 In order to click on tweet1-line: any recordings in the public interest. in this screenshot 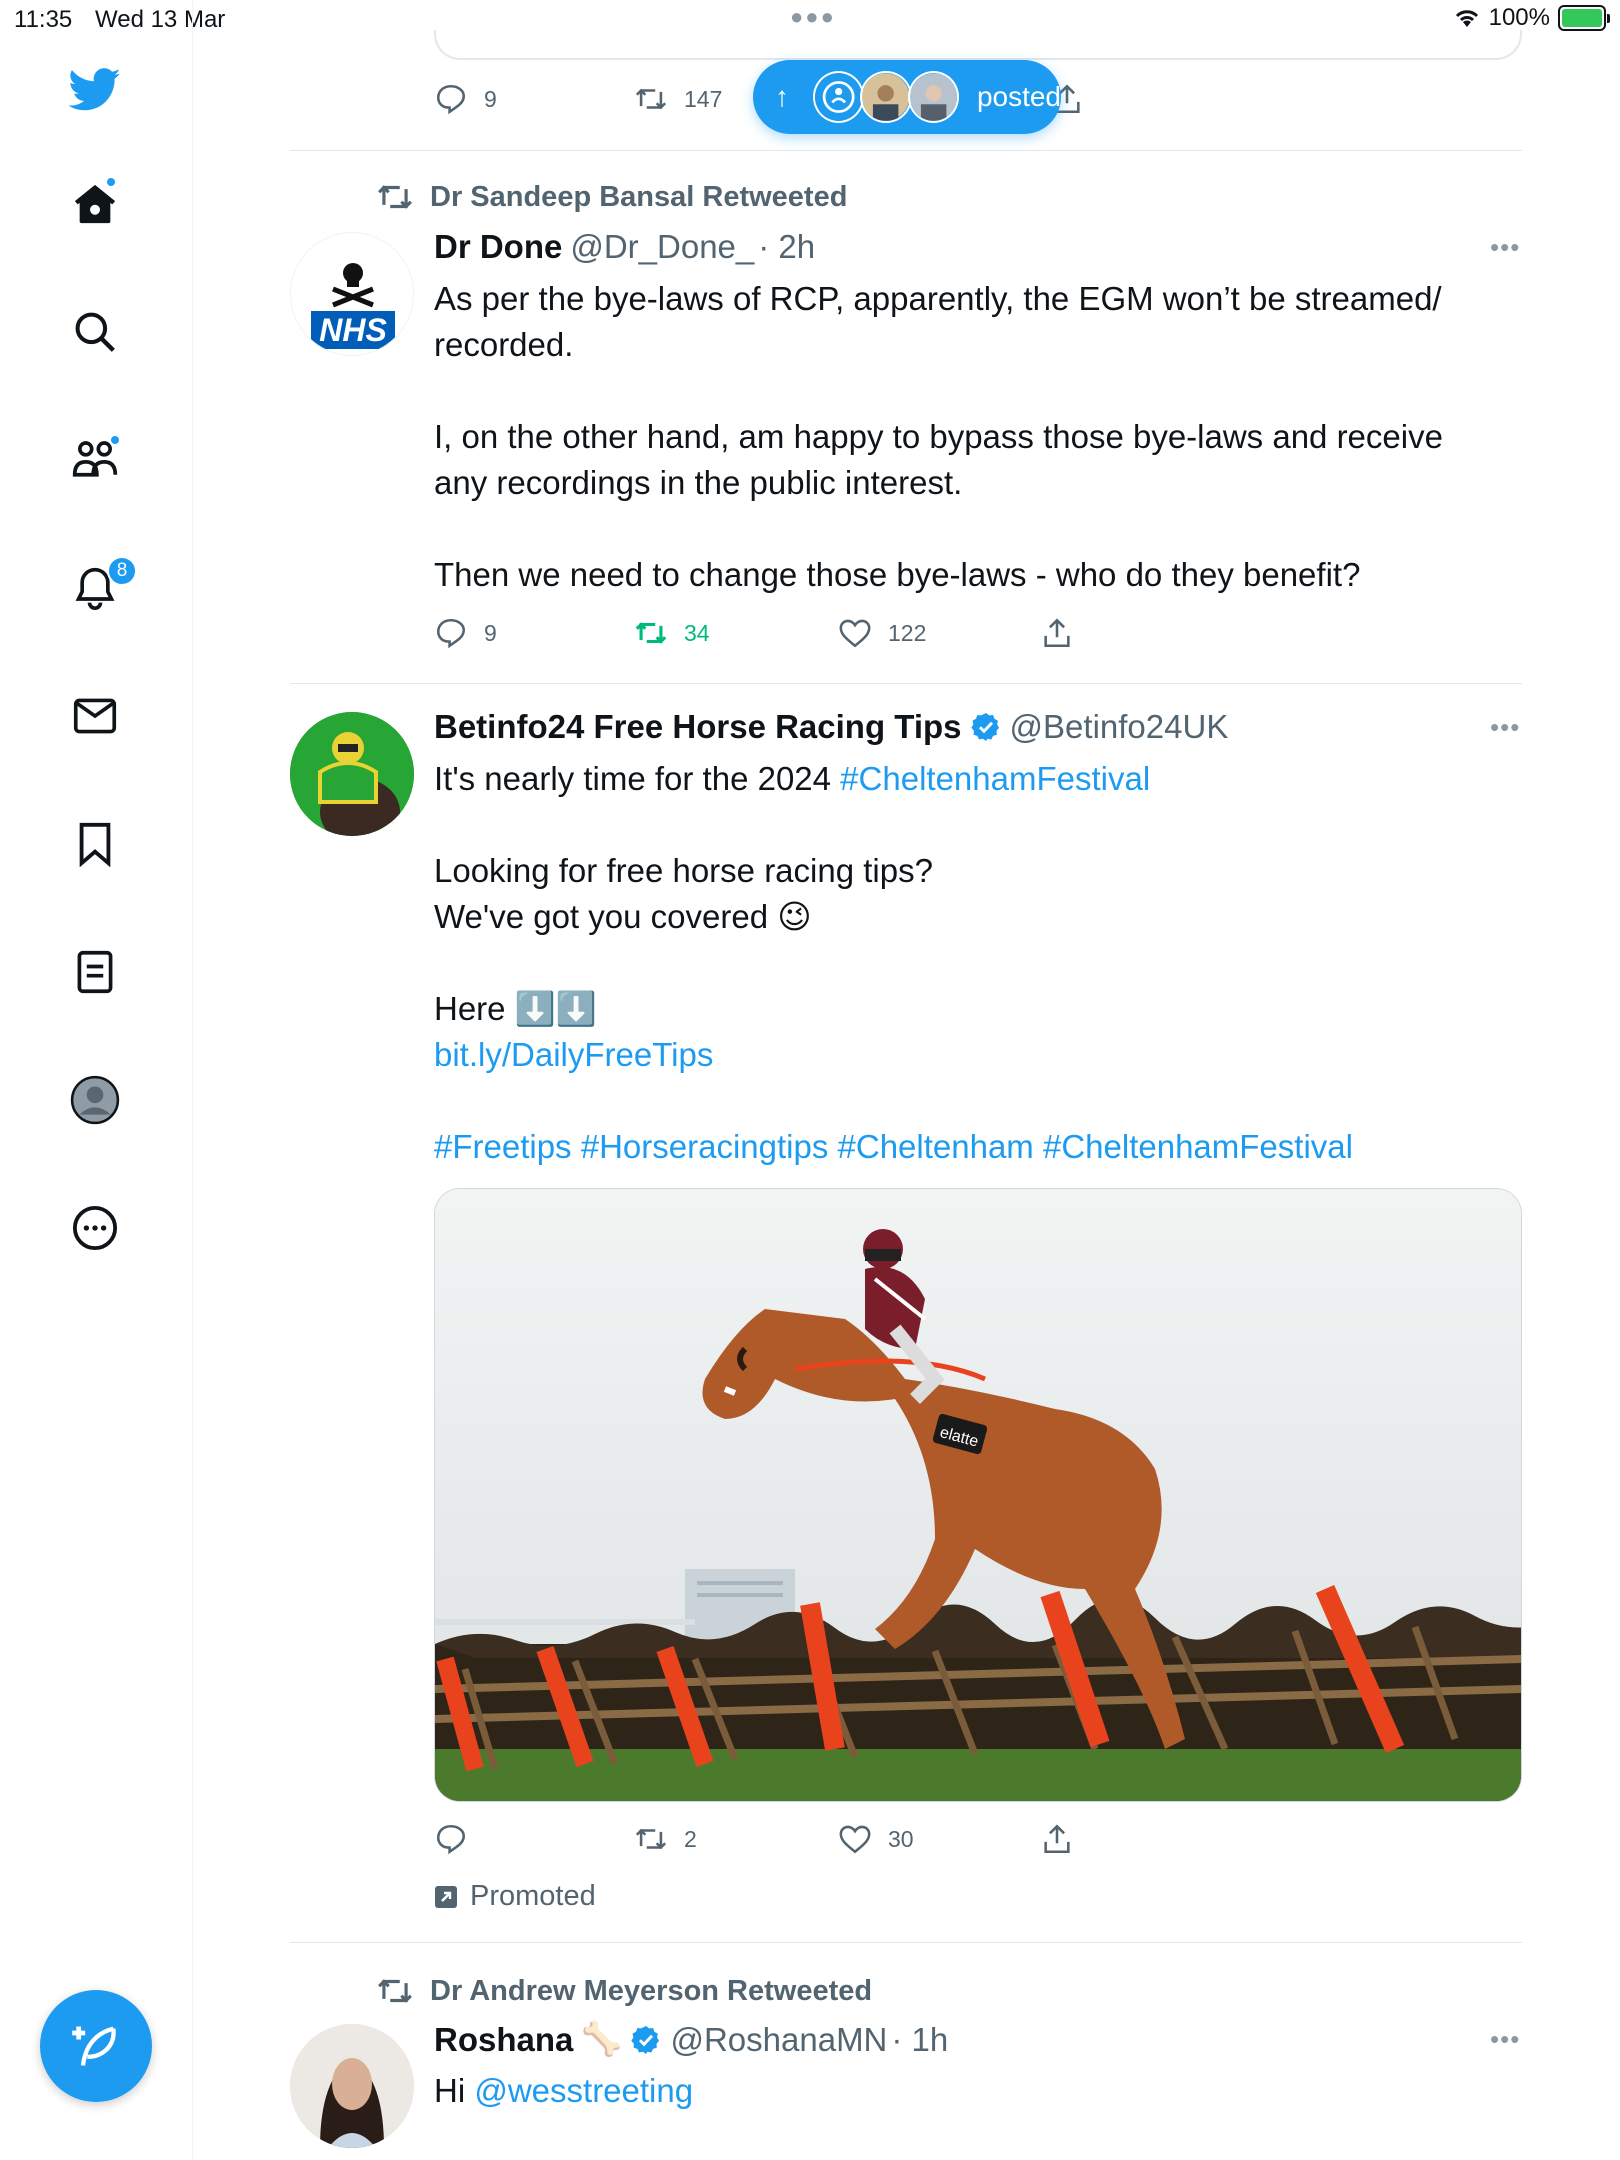, I will do `click(698, 482)`.